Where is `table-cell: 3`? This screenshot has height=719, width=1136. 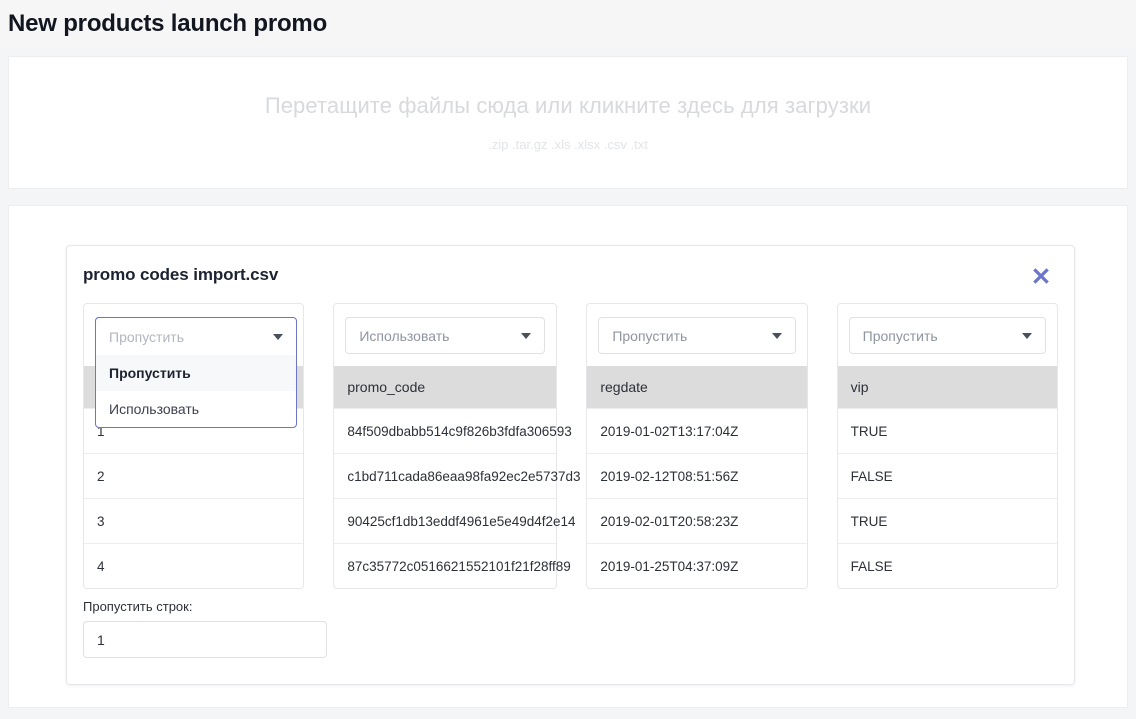 table-cell: 3 is located at coordinates (194, 520).